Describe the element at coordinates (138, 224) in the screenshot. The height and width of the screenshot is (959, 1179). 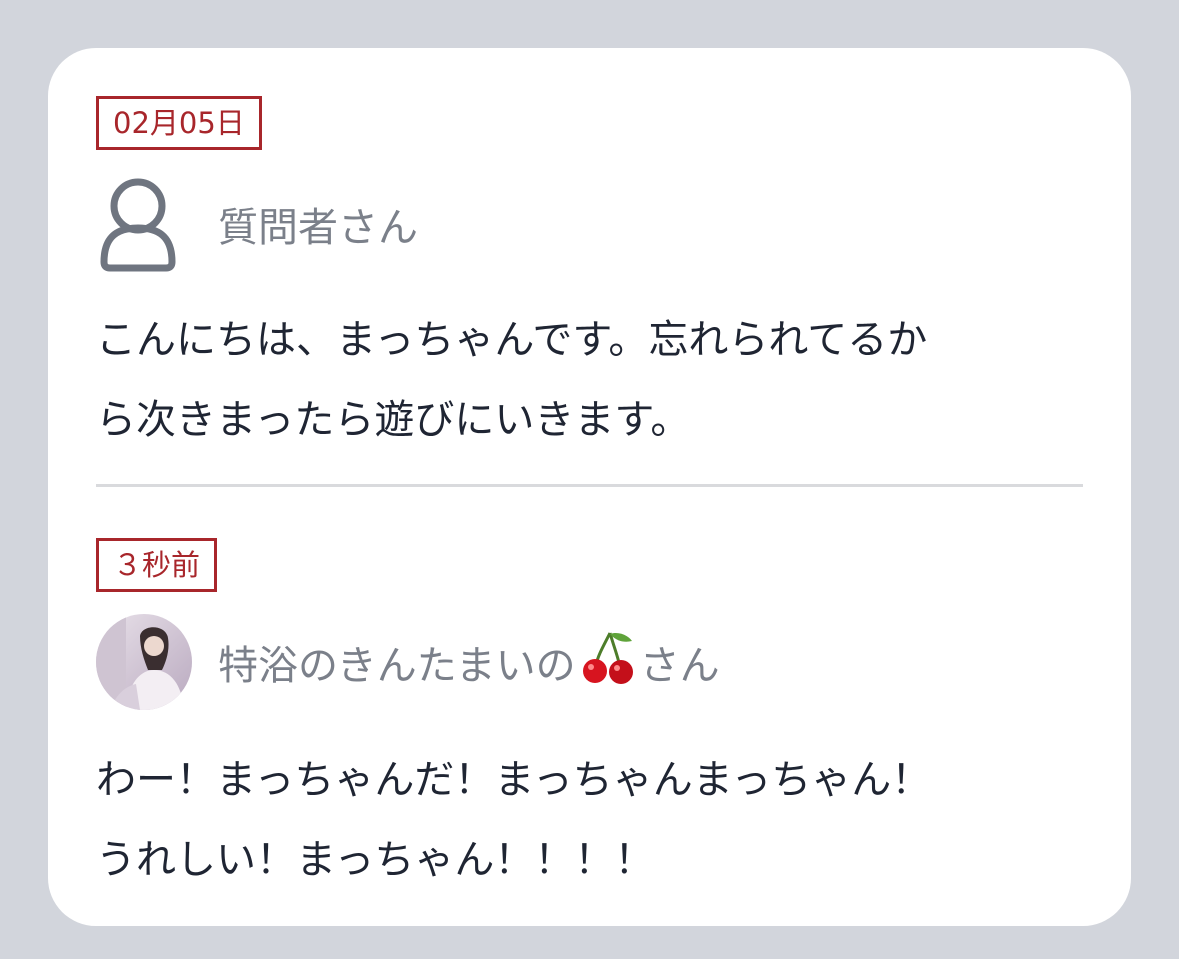
I see `person-outline-icon` at that location.